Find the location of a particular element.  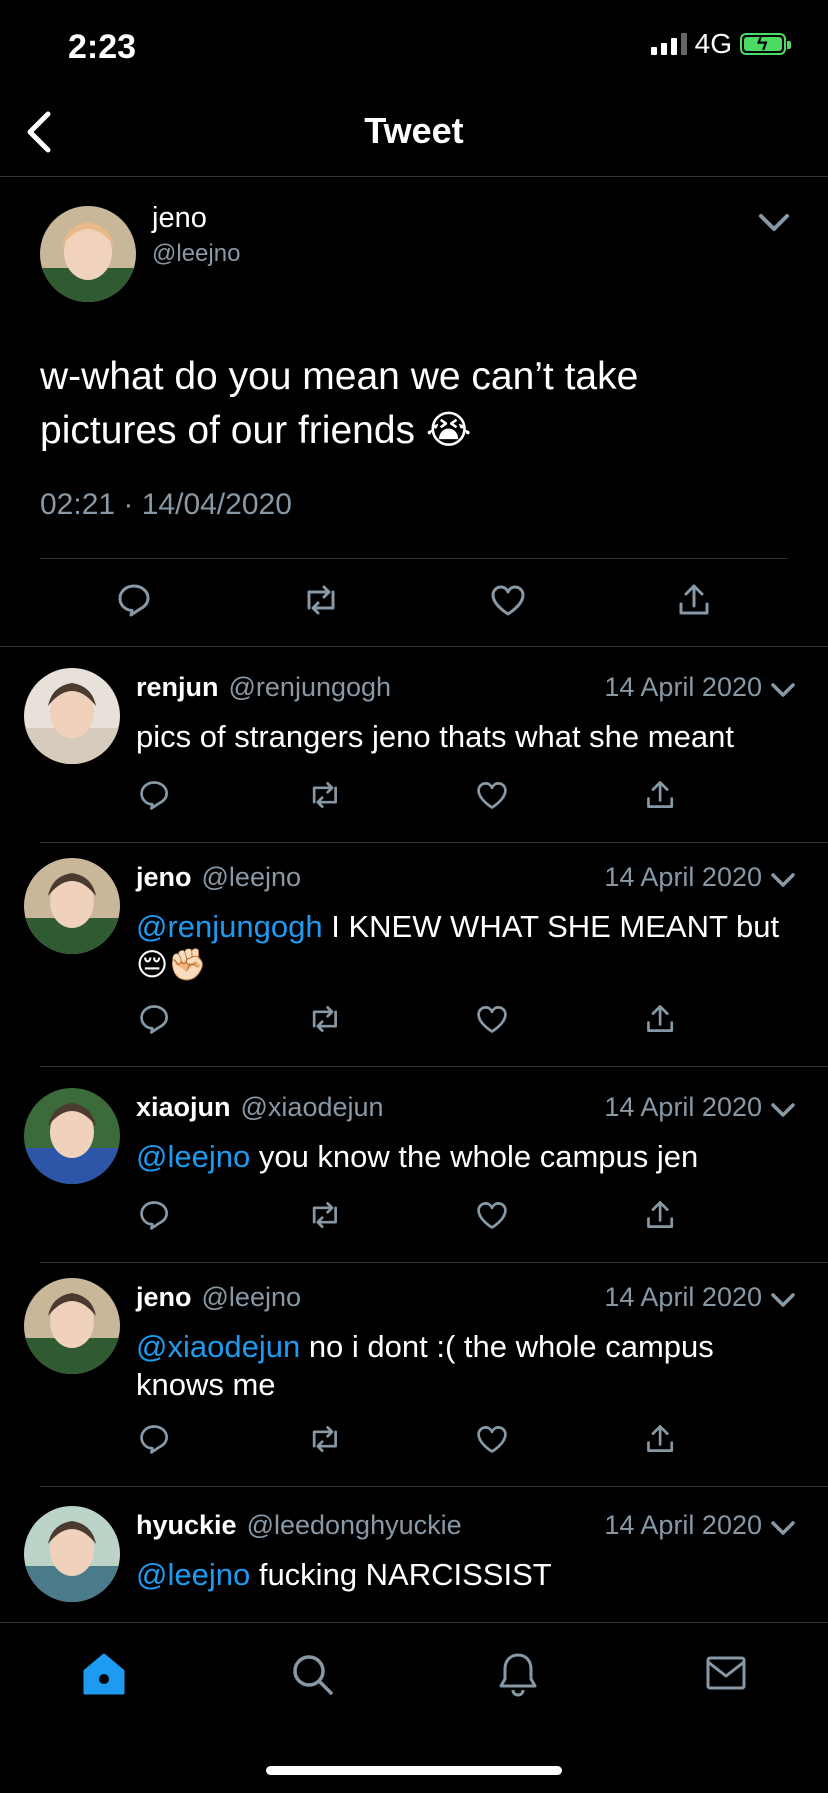

home-icon is located at coordinates (104, 1674).